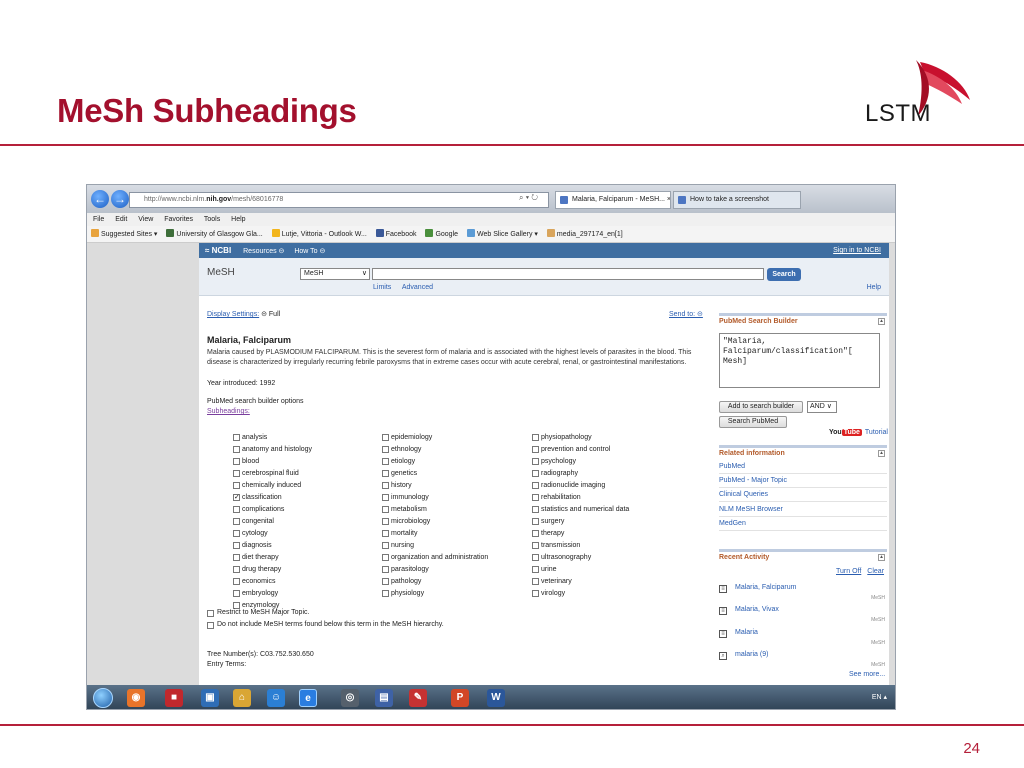  What do you see at coordinates (580, 594) in the screenshot?
I see `subheading-checkbox: virology` at bounding box center [580, 594].